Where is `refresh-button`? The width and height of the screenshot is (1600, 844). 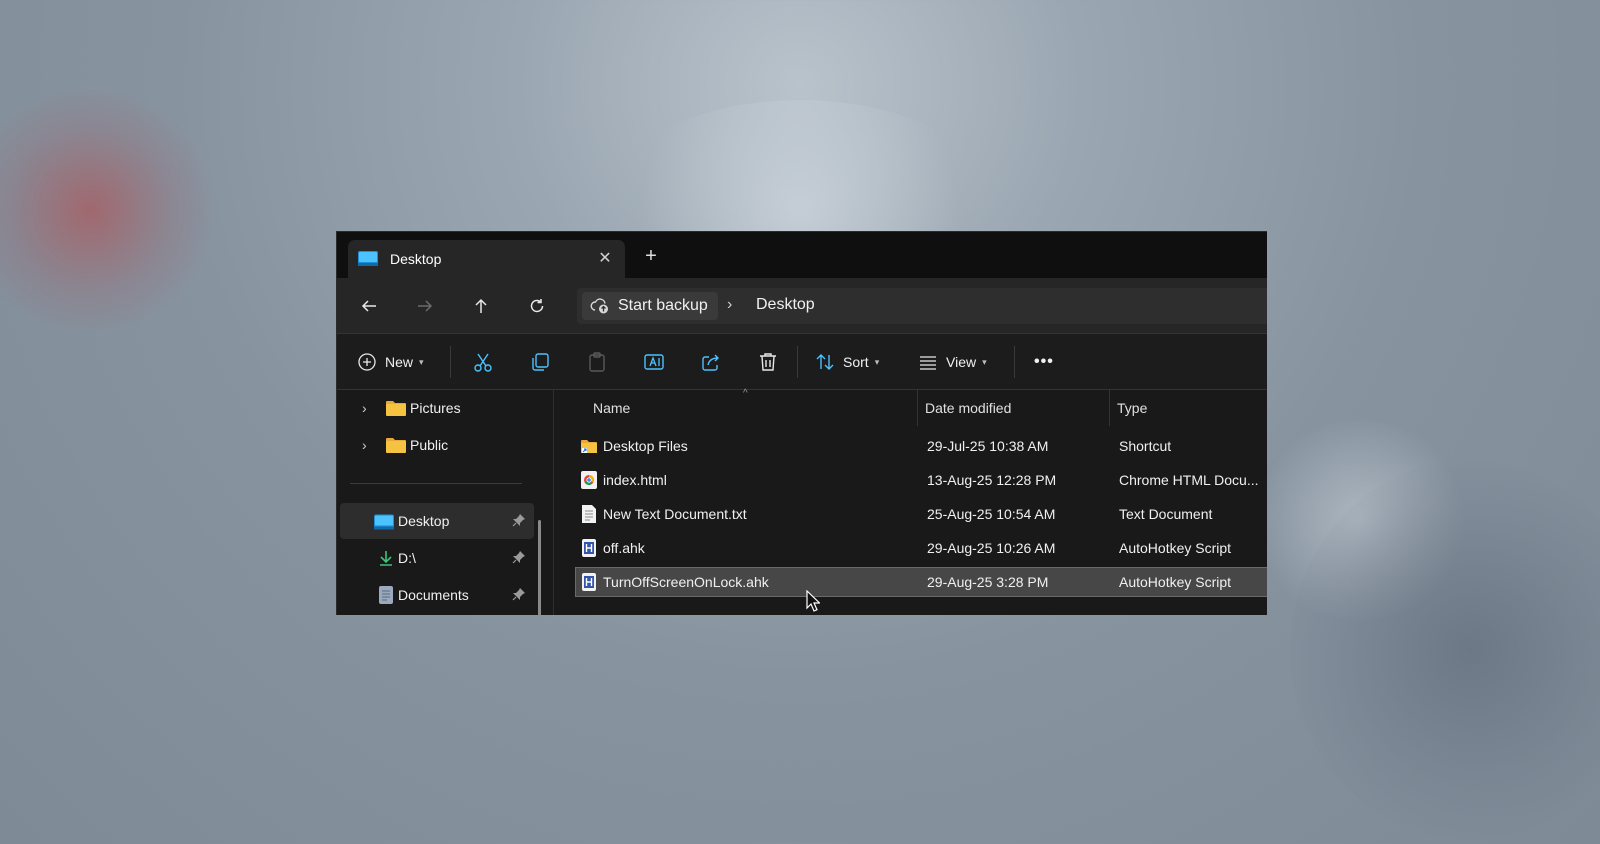
refresh-button is located at coordinates (537, 306).